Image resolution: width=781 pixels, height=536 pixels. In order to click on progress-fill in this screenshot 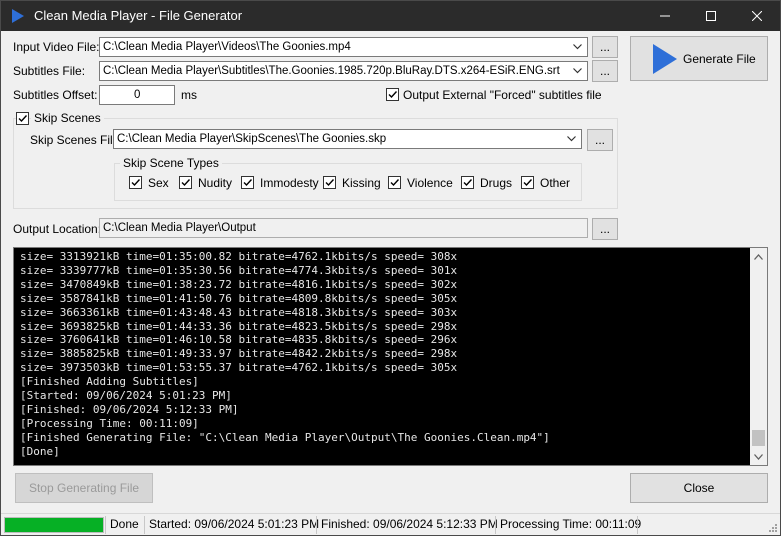, I will do `click(54, 525)`.